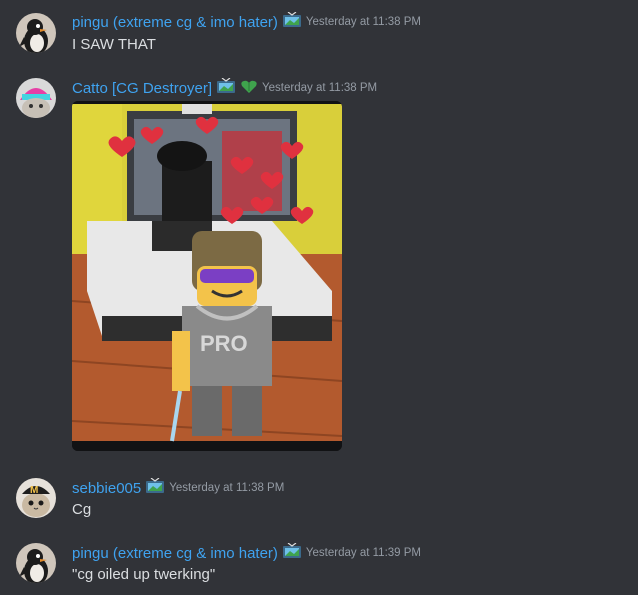  What do you see at coordinates (144, 574) in the screenshot?
I see `message-text: "cg oiled up twerking"` at bounding box center [144, 574].